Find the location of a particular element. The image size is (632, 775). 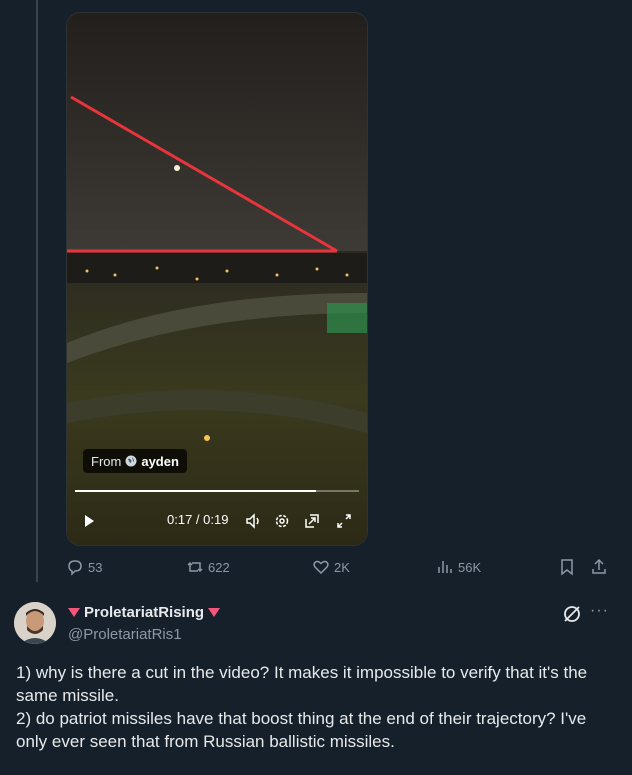

video-time: 0:17 / 0:19 is located at coordinates (197, 519).